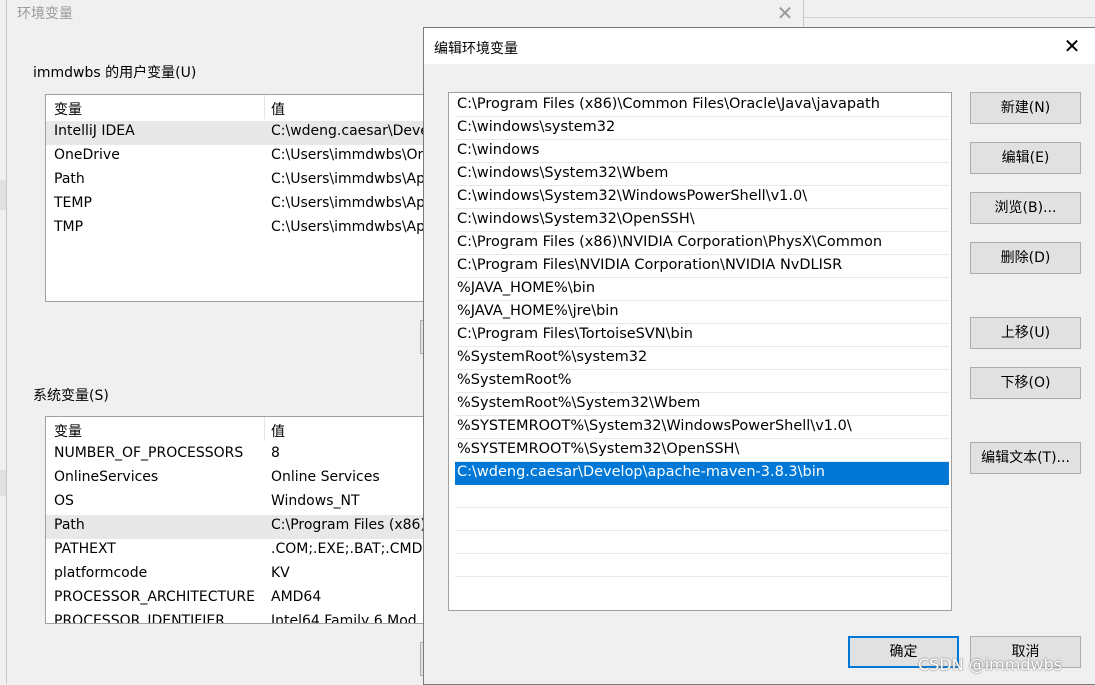 Image resolution: width=1095 pixels, height=685 pixels. What do you see at coordinates (246, 551) in the screenshot?
I see `table-row: PATHEXT .COM;.EXE;.BAT;.CMD;` at bounding box center [246, 551].